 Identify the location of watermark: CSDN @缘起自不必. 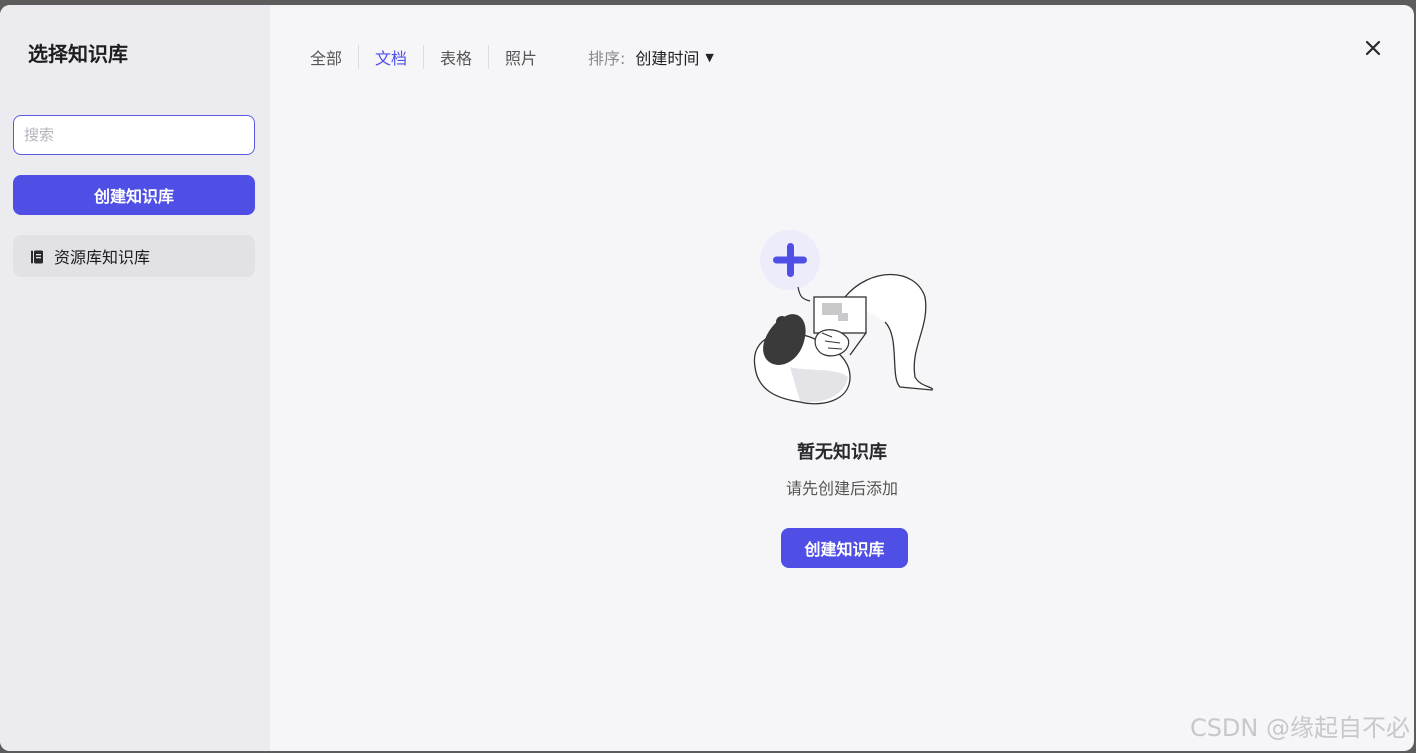
(1299, 728).